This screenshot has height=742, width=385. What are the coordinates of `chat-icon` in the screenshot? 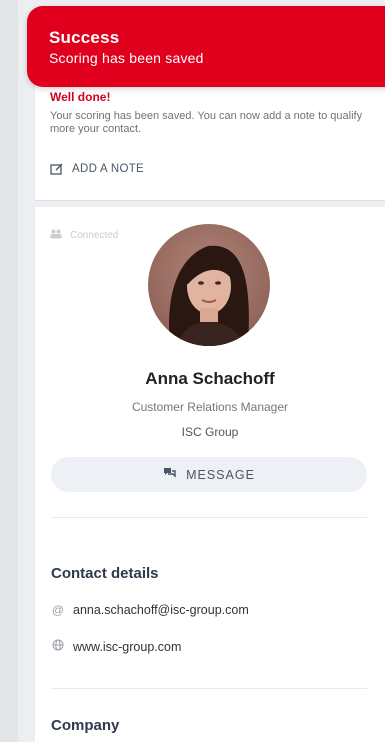 It's located at (169, 474).